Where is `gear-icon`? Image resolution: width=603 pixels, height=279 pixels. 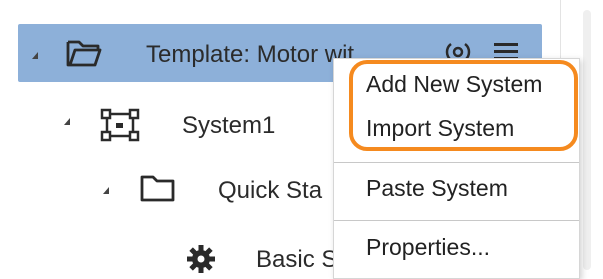
gear-icon is located at coordinates (201, 261).